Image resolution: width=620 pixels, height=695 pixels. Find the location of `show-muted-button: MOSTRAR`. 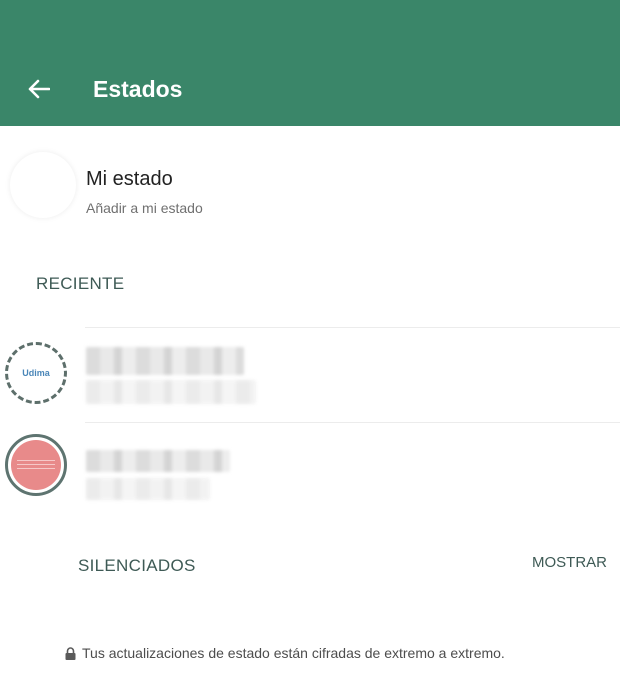

show-muted-button: MOSTRAR is located at coordinates (569, 562).